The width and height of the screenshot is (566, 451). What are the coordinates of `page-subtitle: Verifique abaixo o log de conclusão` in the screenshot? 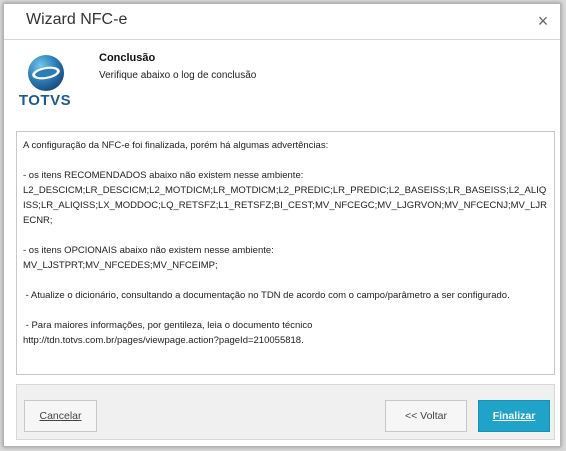 It's located at (178, 75).